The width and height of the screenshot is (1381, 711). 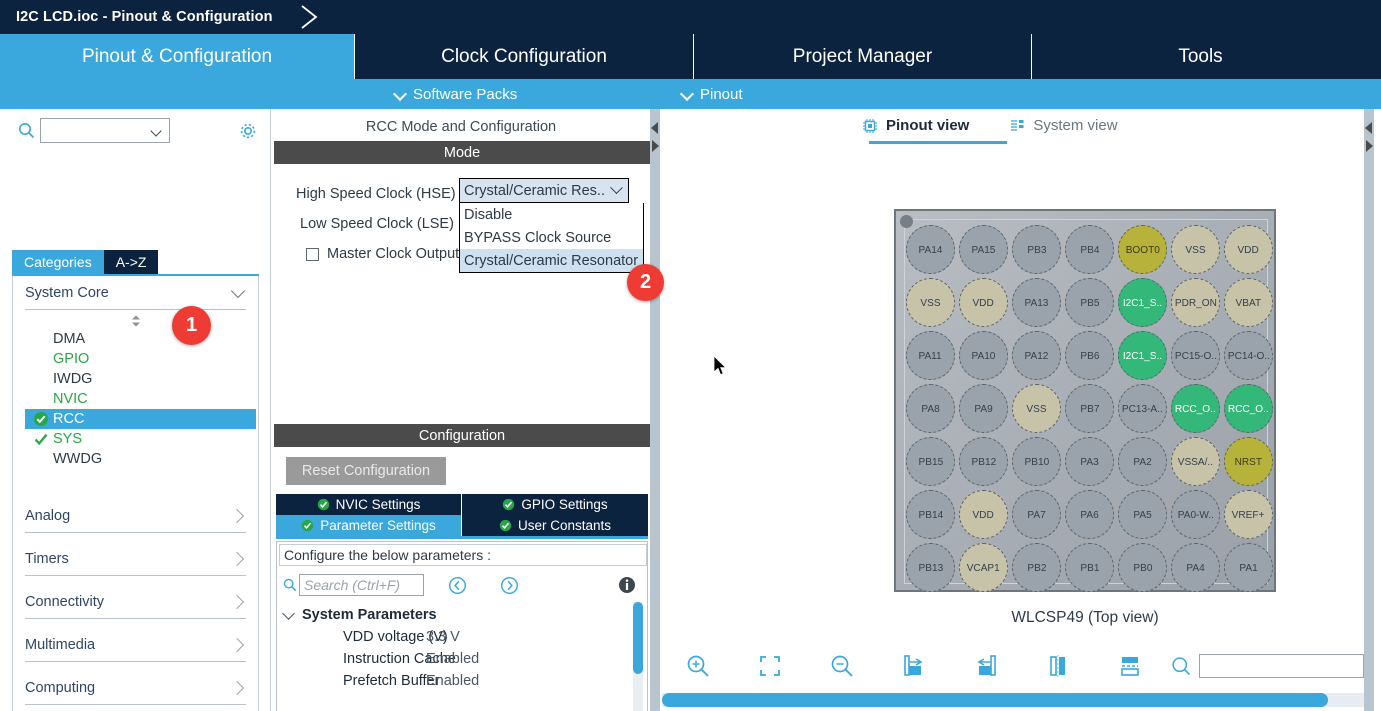 I want to click on reset-configuration-button: Reset Configuration, so click(x=366, y=471).